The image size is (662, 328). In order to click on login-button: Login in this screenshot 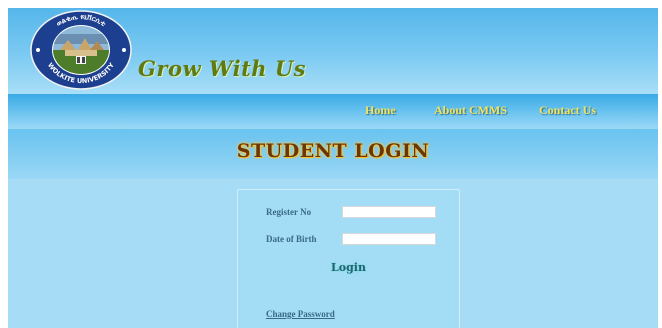, I will do `click(348, 267)`.